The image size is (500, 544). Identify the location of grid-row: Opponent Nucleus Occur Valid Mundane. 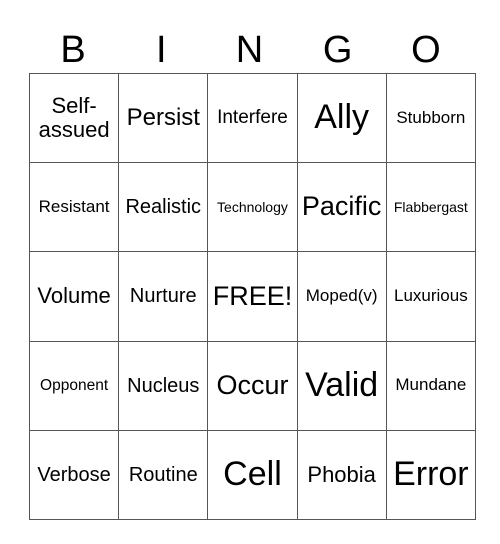
(252, 385).